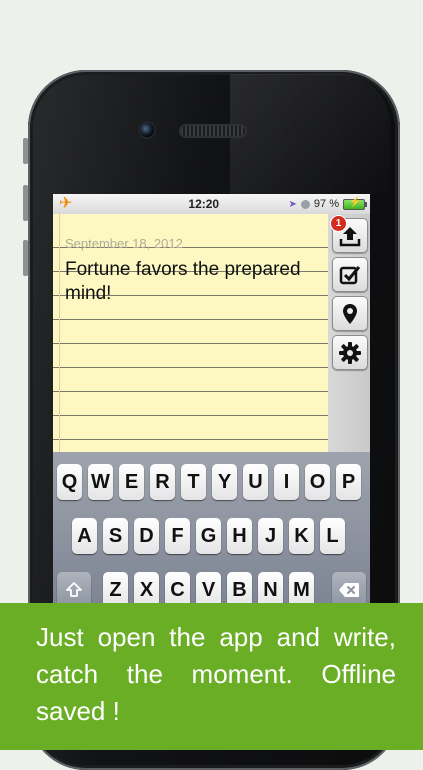 The width and height of the screenshot is (423, 770). What do you see at coordinates (326, 204) in the screenshot?
I see `battery-percent: 97 %` at bounding box center [326, 204].